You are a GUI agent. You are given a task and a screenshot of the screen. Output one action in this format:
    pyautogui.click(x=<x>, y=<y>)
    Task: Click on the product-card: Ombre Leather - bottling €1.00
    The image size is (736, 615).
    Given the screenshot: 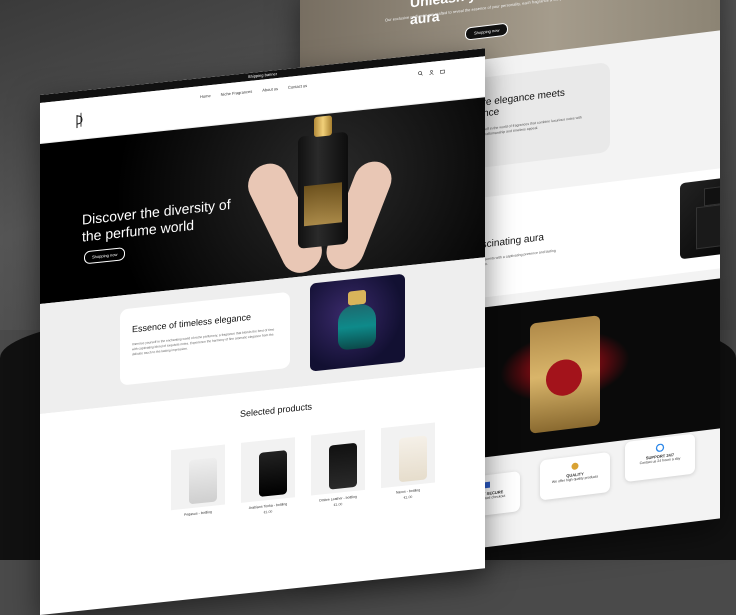 What is the action you would take?
    pyautogui.click(x=338, y=472)
    